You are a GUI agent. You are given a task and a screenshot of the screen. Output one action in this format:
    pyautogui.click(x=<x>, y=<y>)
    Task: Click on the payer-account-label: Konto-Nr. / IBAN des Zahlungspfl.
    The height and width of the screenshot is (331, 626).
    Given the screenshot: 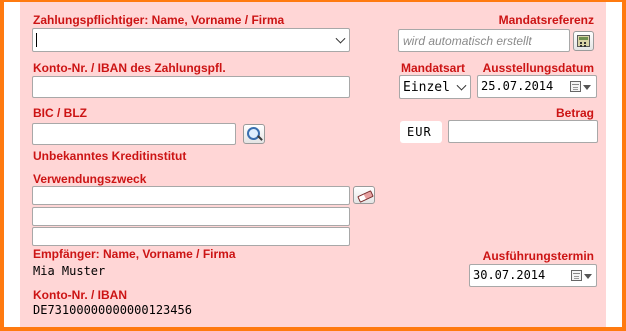 What is the action you would take?
    pyautogui.click(x=129, y=68)
    